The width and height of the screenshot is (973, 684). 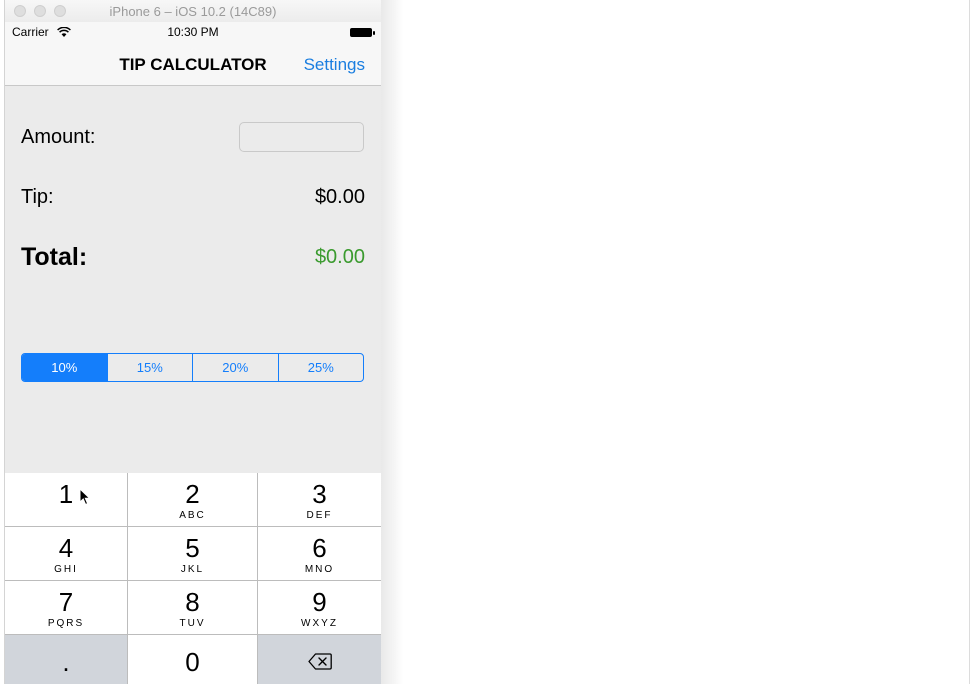 I want to click on tip-option-10: 10%, so click(x=64, y=367).